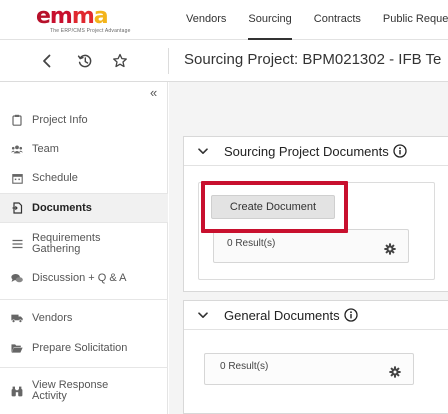 The width and height of the screenshot is (448, 414). Describe the element at coordinates (17, 318) in the screenshot. I see `truck-icon` at that location.